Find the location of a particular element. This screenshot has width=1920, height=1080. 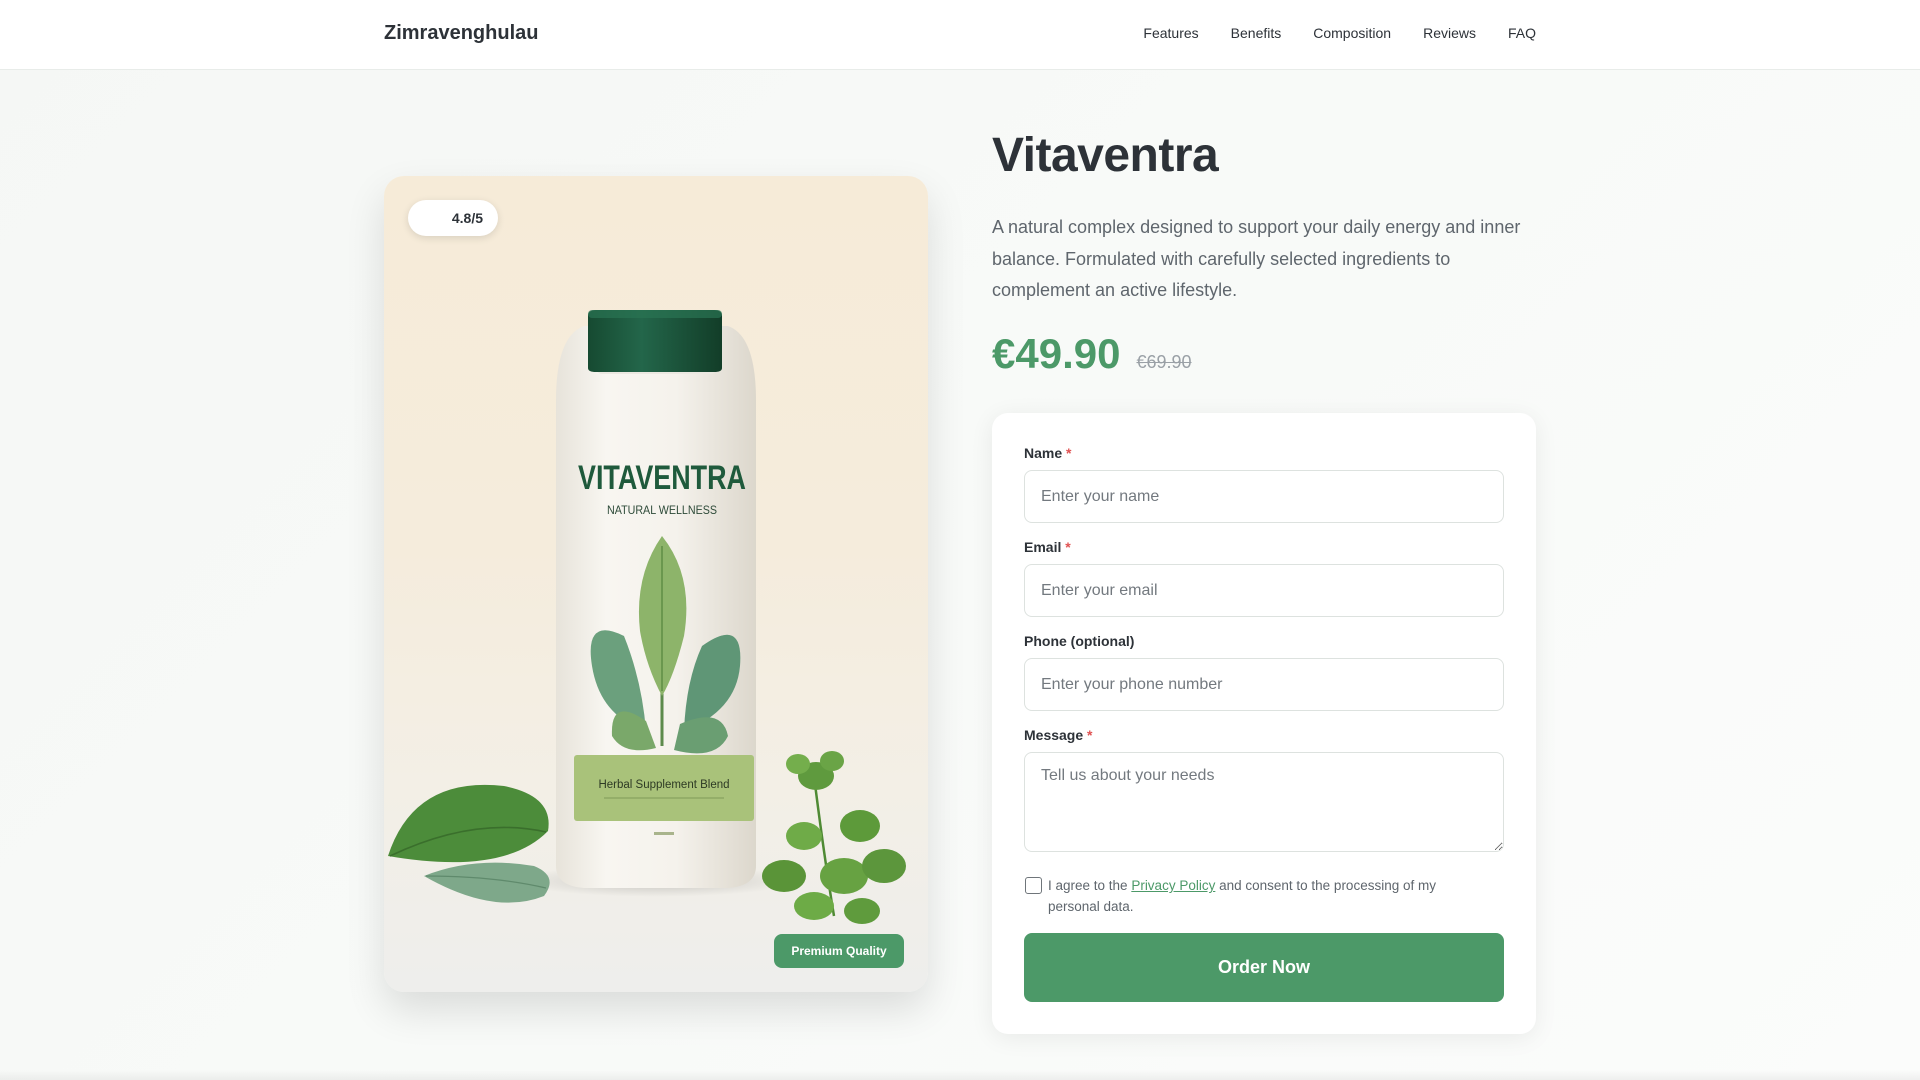

email-input is located at coordinates (1264, 590).